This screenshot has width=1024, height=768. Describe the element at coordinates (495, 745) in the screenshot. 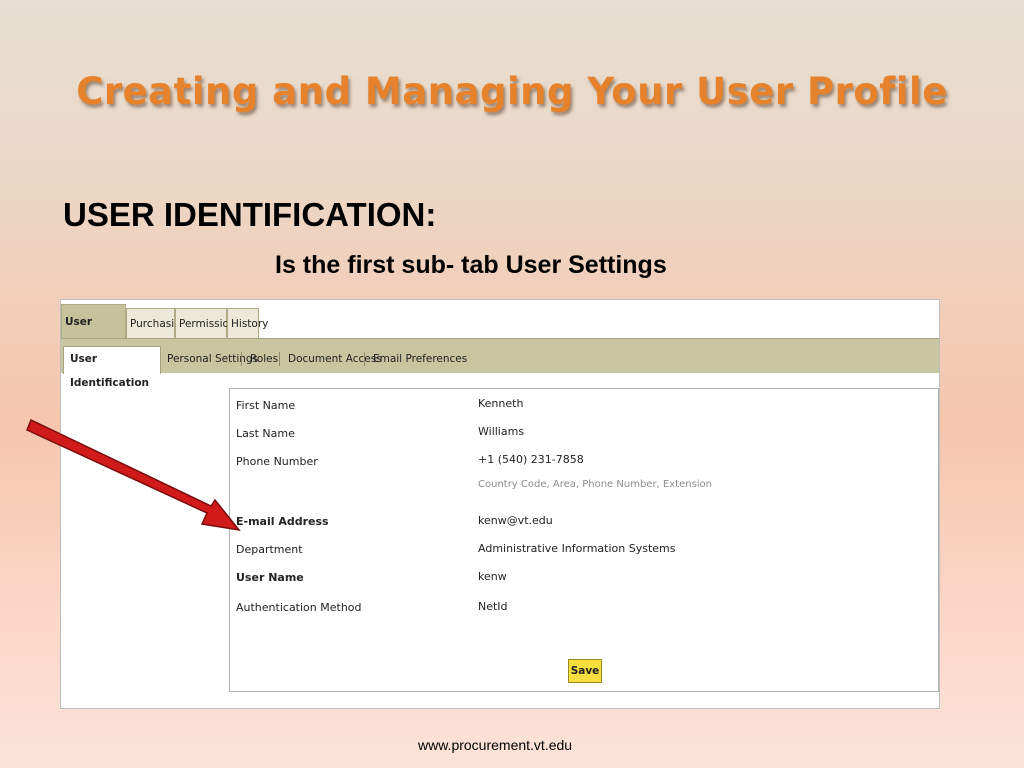

I see `footer-url: www.procurement.vt.edu` at that location.